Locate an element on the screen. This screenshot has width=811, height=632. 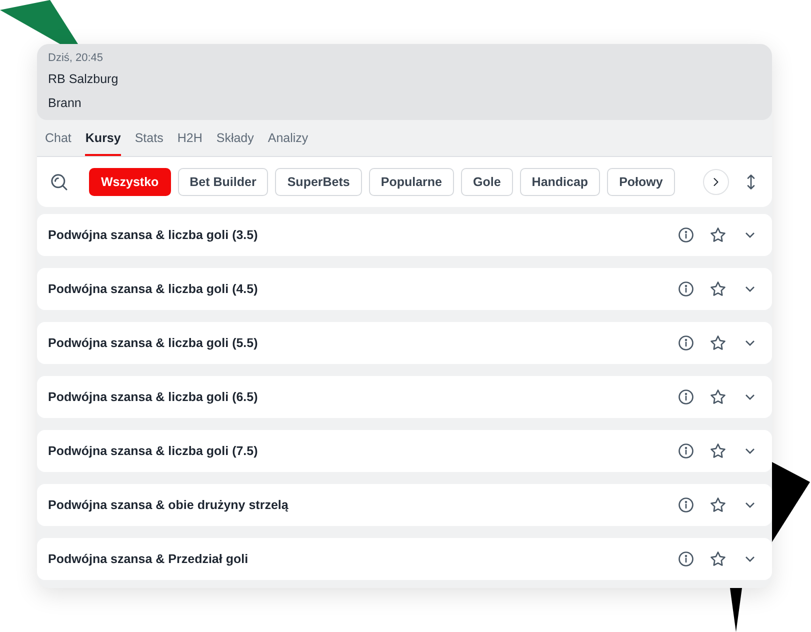
filter-chip: Połowy is located at coordinates (641, 182).